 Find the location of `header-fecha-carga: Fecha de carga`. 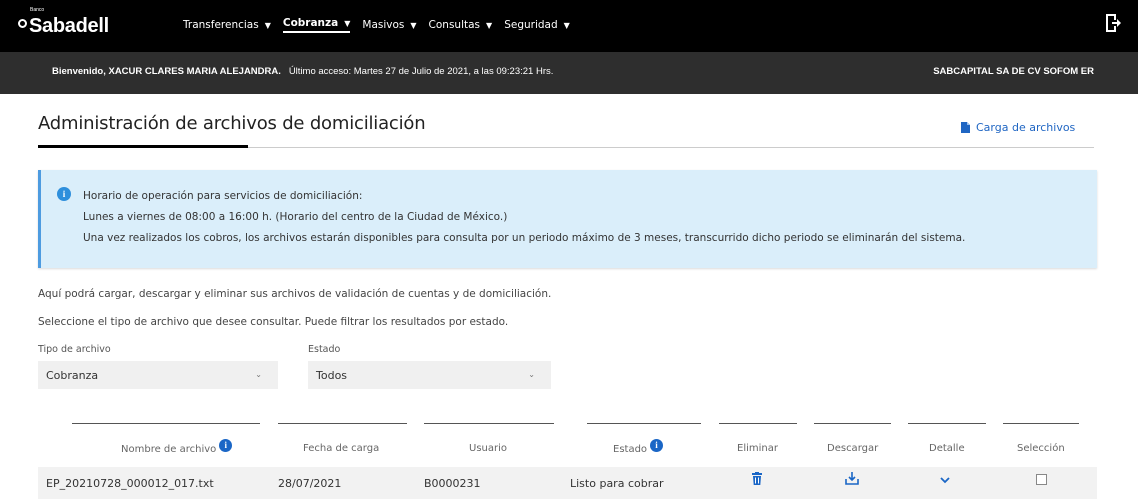

header-fecha-carga: Fecha de carga is located at coordinates (341, 448).